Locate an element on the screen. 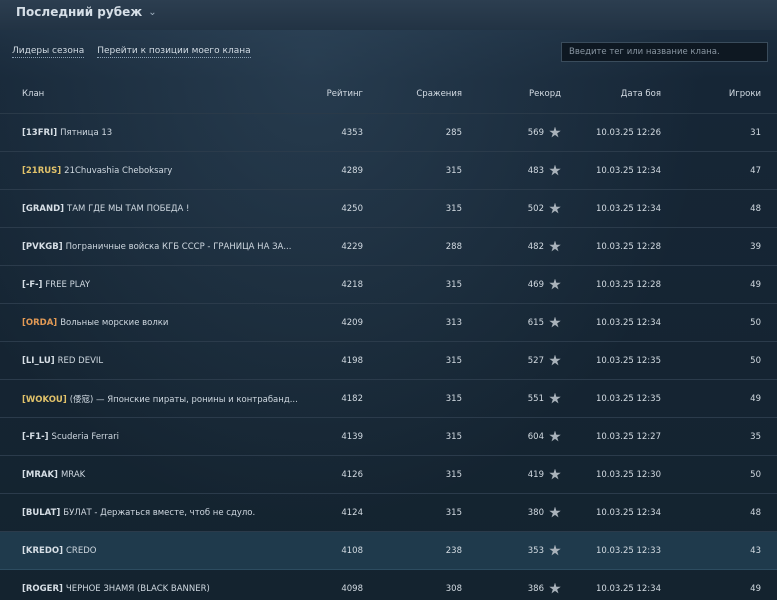  clan-name: БУЛАТ - Держаться вместе, чтоб не сдуло. is located at coordinates (159, 512).